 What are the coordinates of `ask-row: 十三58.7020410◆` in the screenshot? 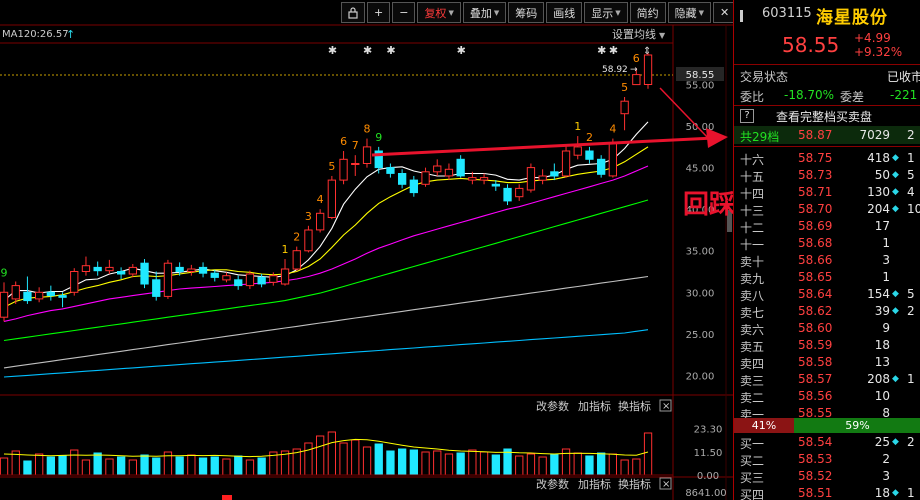 It's located at (827, 209).